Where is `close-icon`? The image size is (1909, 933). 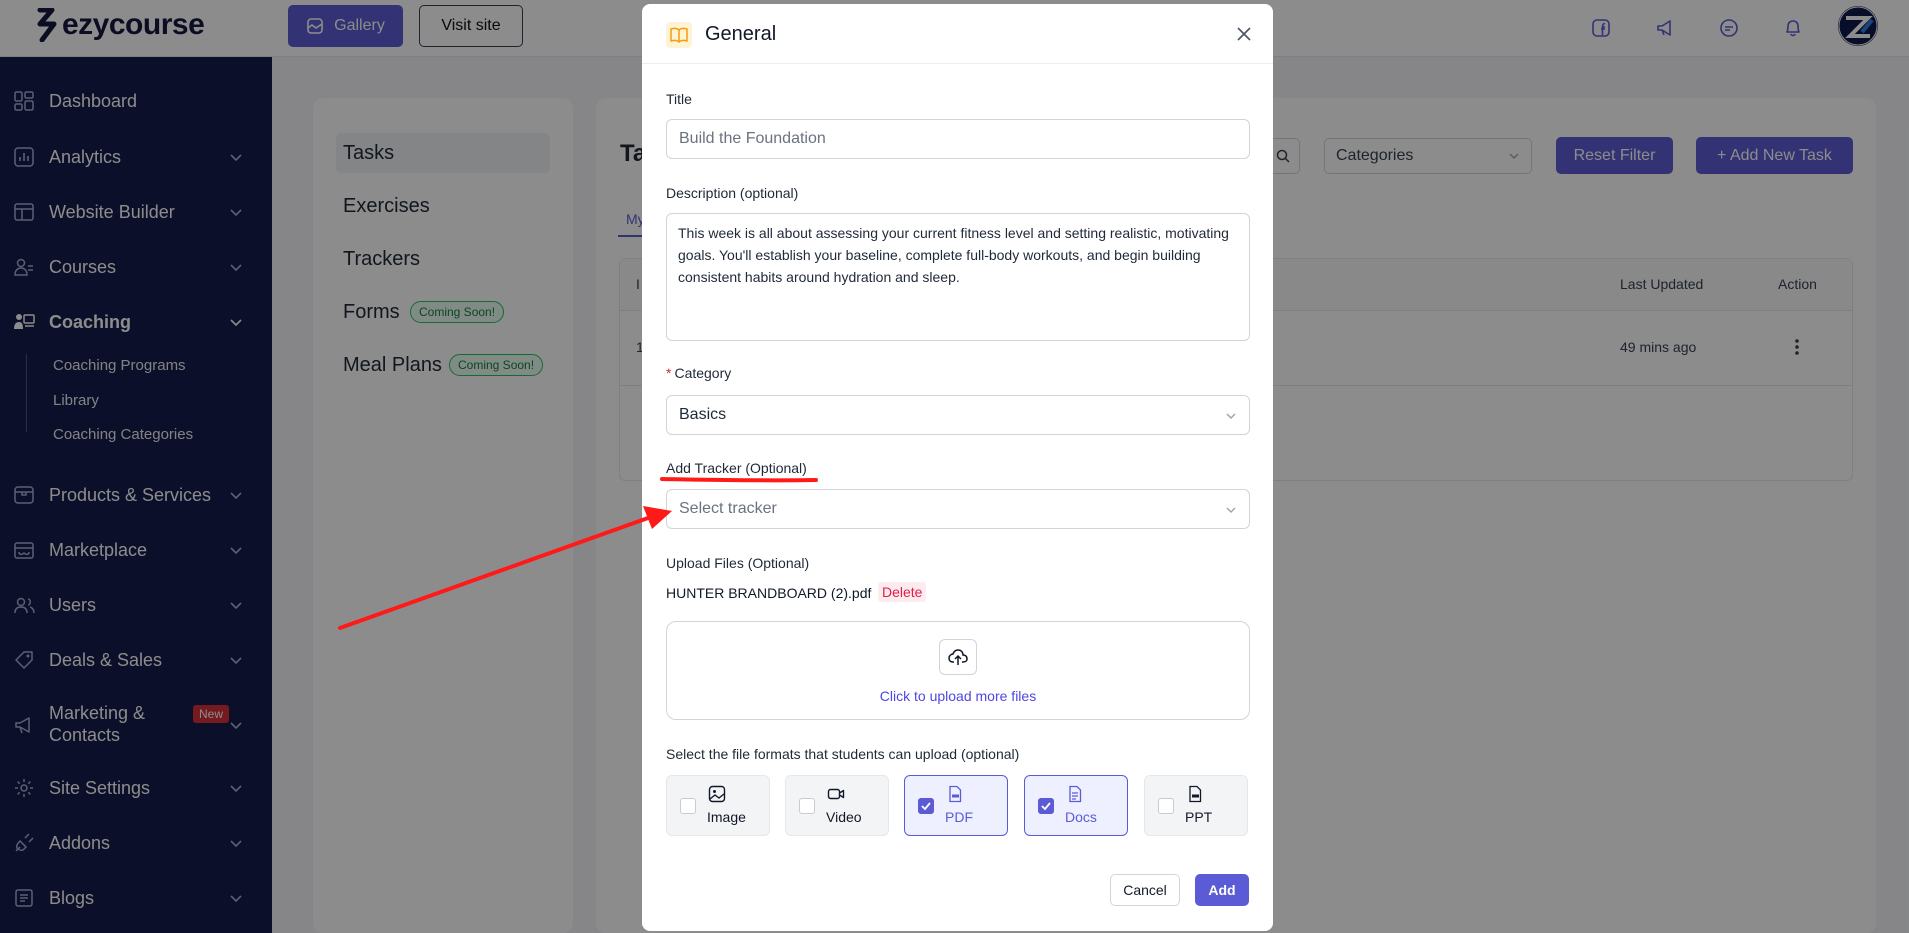 close-icon is located at coordinates (1244, 34).